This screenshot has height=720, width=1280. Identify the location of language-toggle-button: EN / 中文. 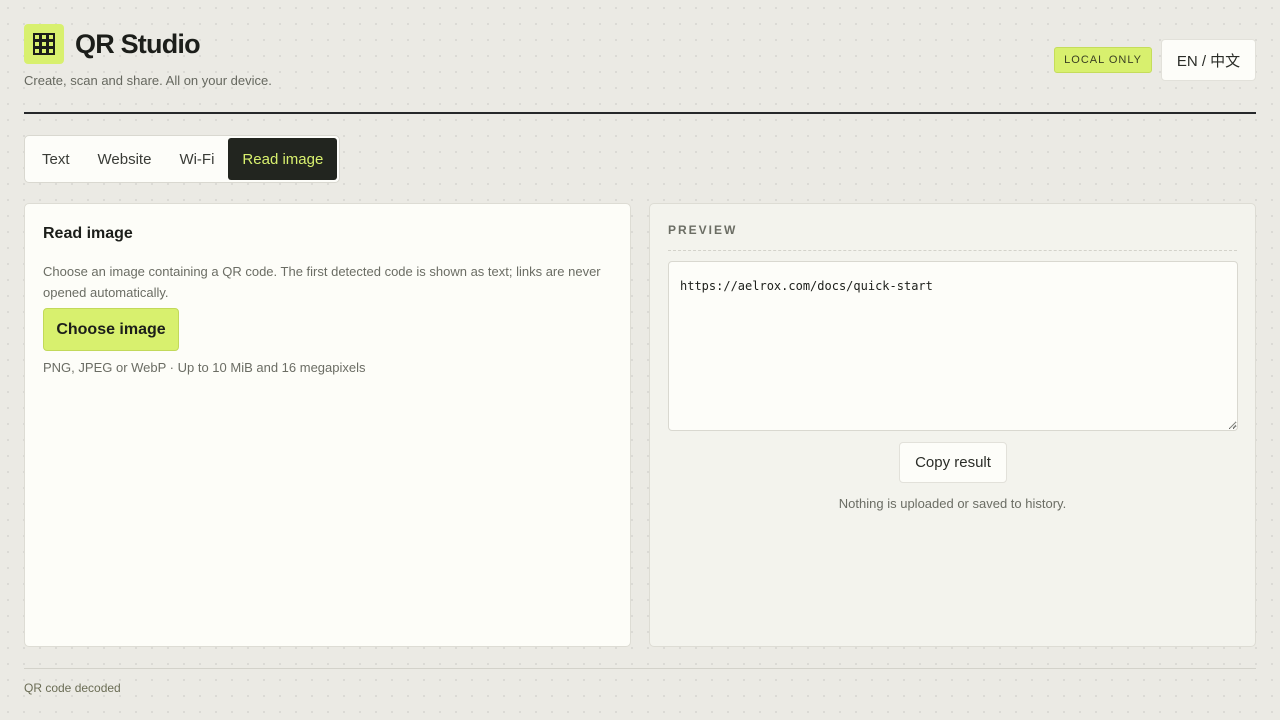
(1208, 60).